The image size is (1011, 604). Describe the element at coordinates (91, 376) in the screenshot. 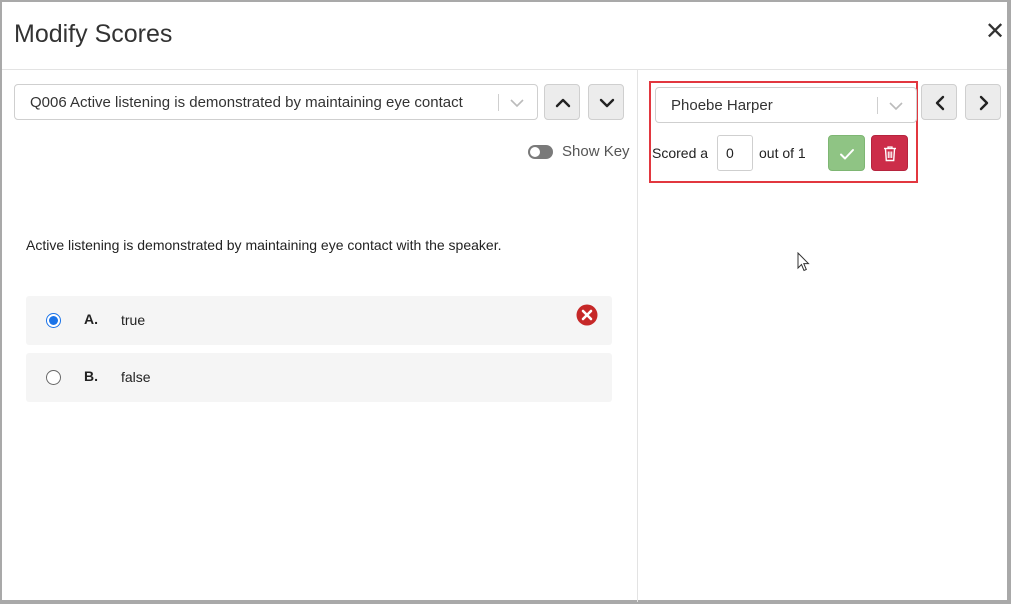

I see `option-letter: B.` at that location.